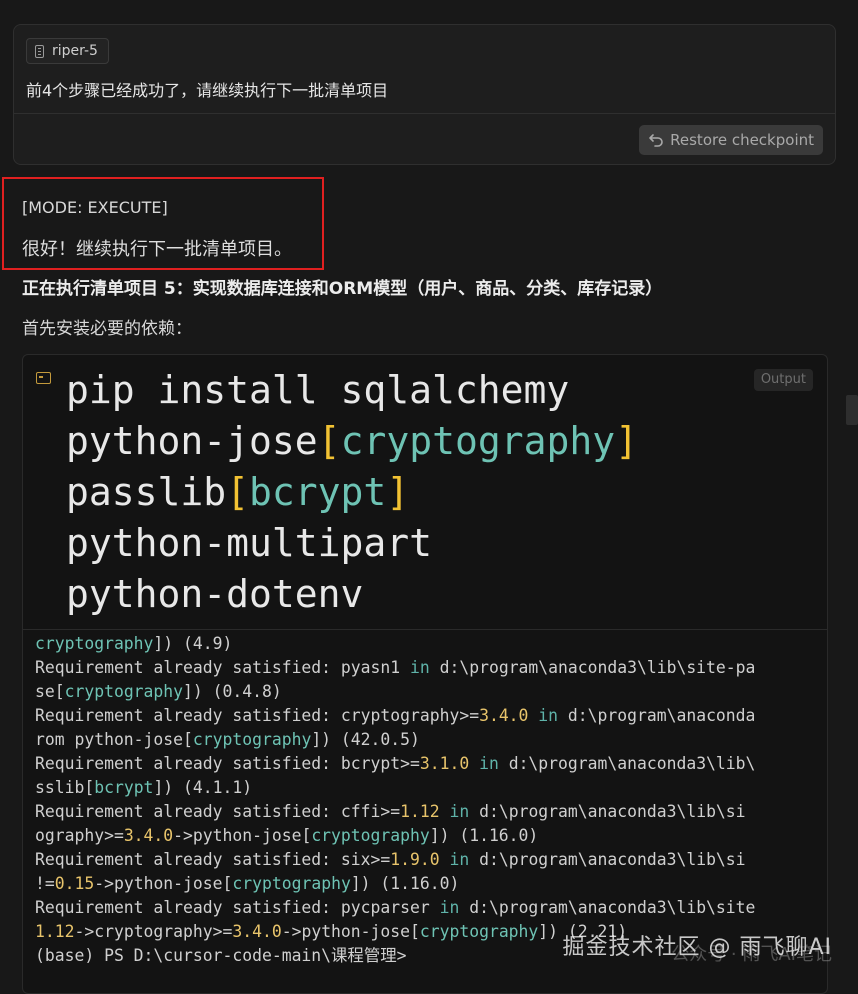  What do you see at coordinates (697, 947) in the screenshot?
I see `watermark: 掘金技术社区 @ 雨飞聊AI` at bounding box center [697, 947].